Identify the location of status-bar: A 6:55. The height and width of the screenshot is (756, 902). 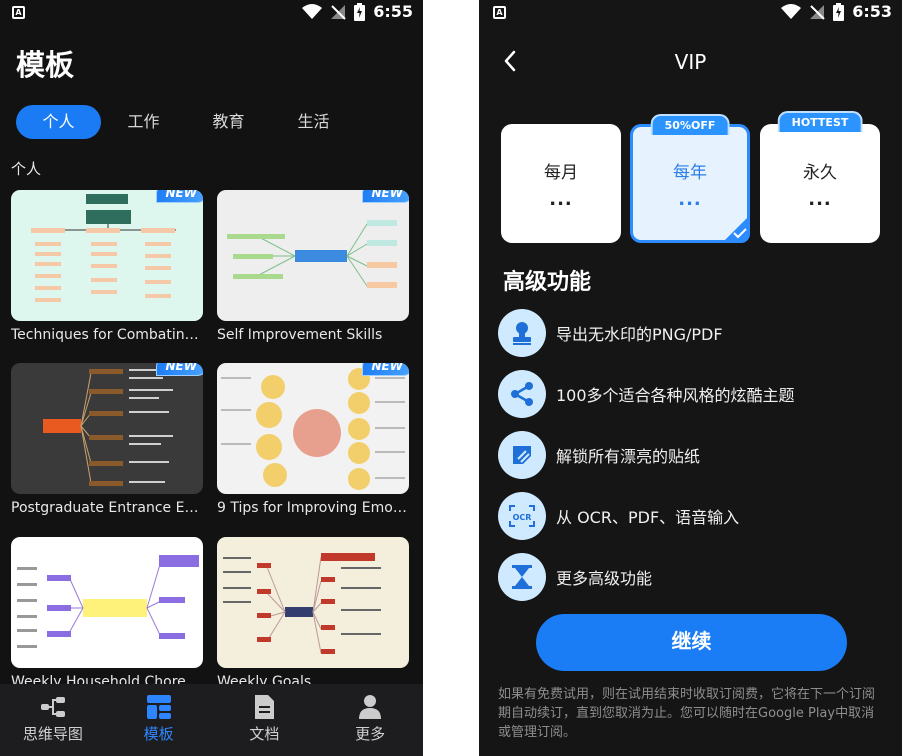
(211, 14).